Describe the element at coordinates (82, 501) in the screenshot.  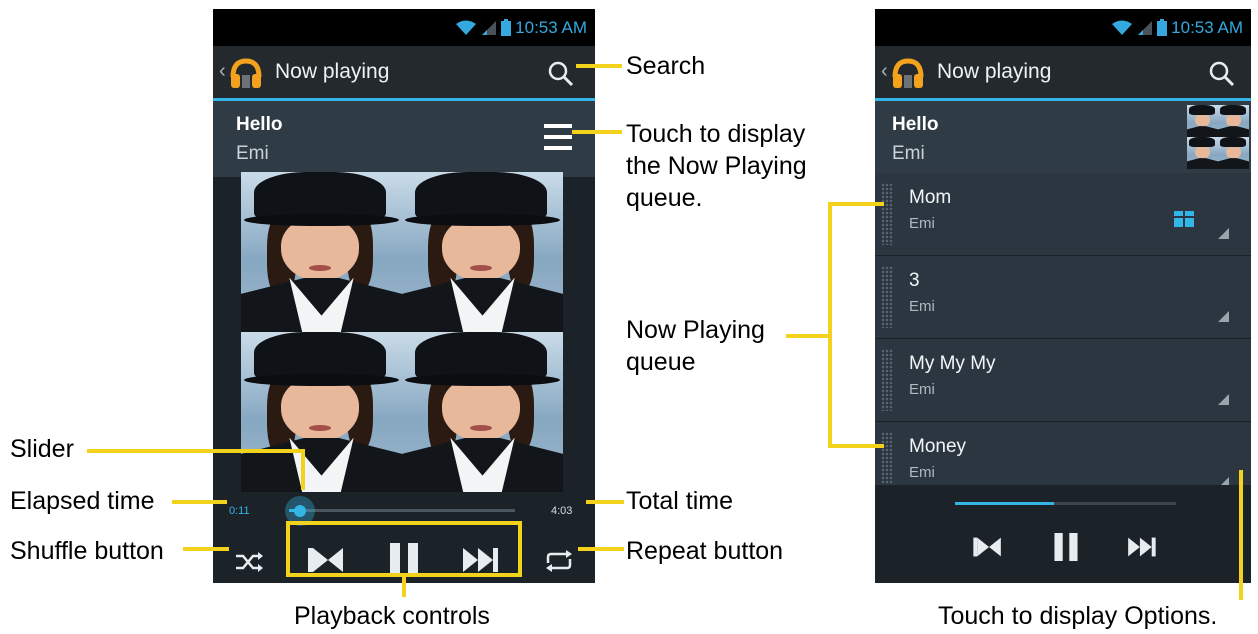
I see `callout-elapsed-time: Elapsed time` at that location.